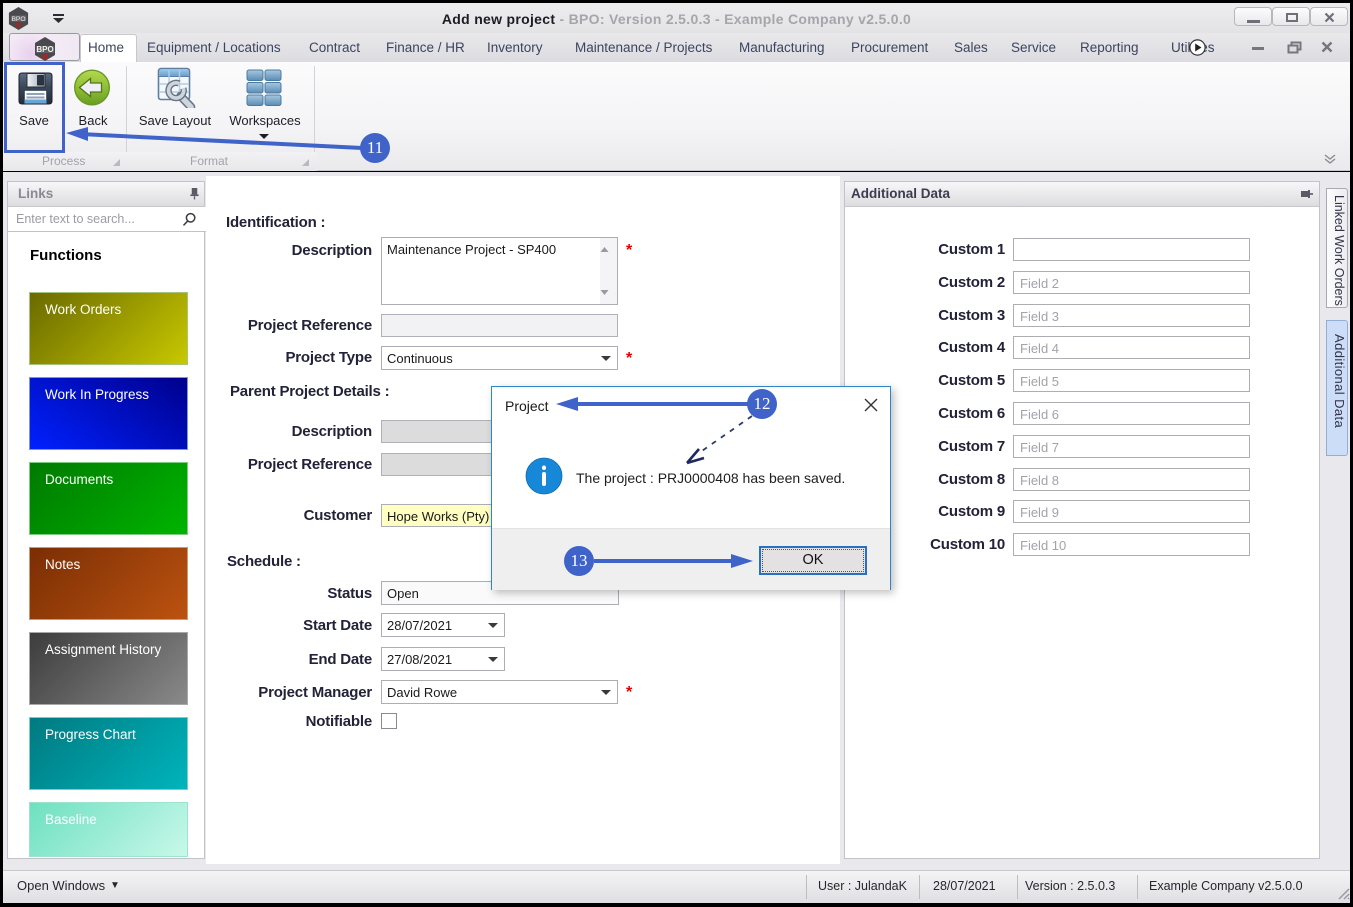 The height and width of the screenshot is (907, 1353). I want to click on svg-text: BPO, so click(44, 49).